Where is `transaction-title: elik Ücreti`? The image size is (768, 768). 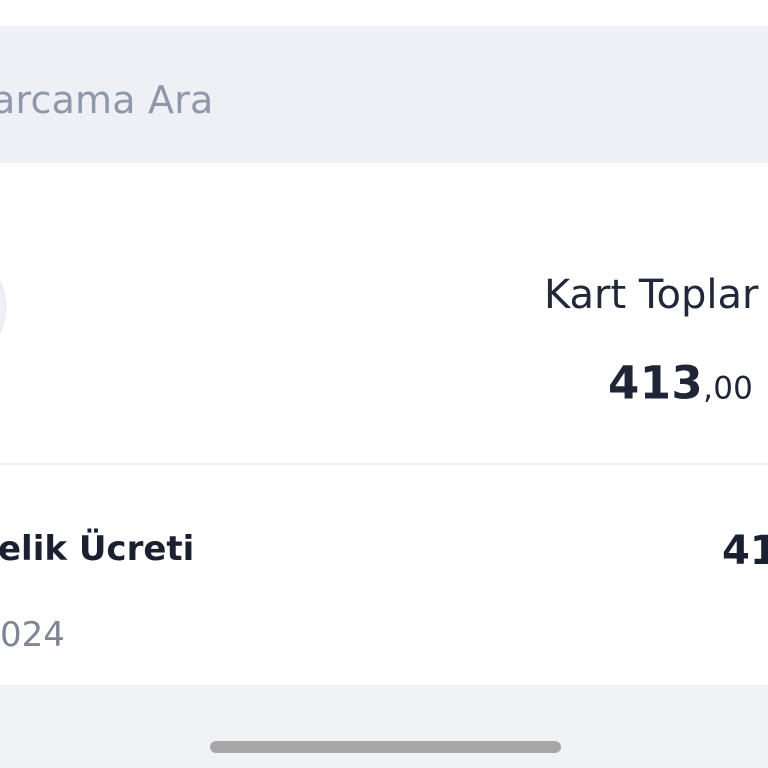 transaction-title: elik Ücreti is located at coordinates (97, 549).